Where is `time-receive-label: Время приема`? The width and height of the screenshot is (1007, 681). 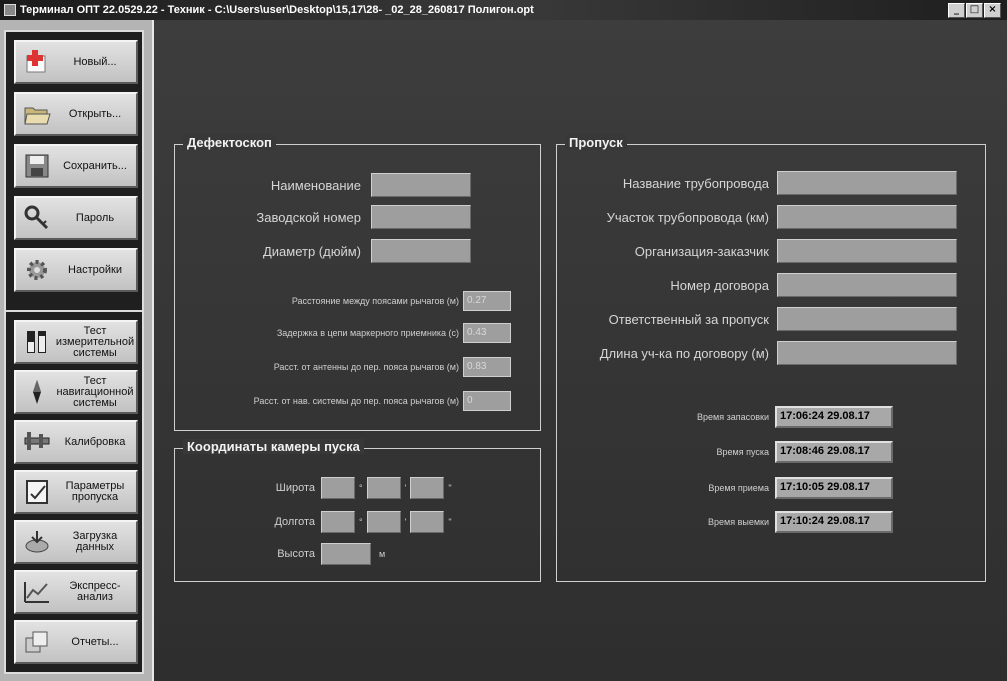
time-receive-label: Время приема is located at coordinates (738, 488).